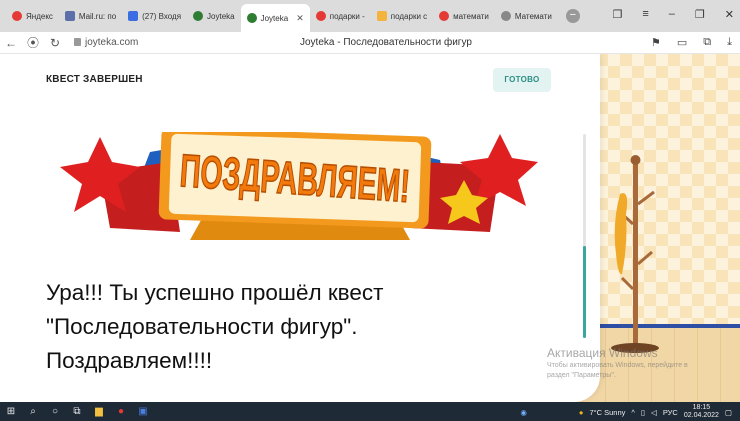  What do you see at coordinates (202, 326) in the screenshot?
I see `message-line: "Последовательности фигур".` at bounding box center [202, 326].